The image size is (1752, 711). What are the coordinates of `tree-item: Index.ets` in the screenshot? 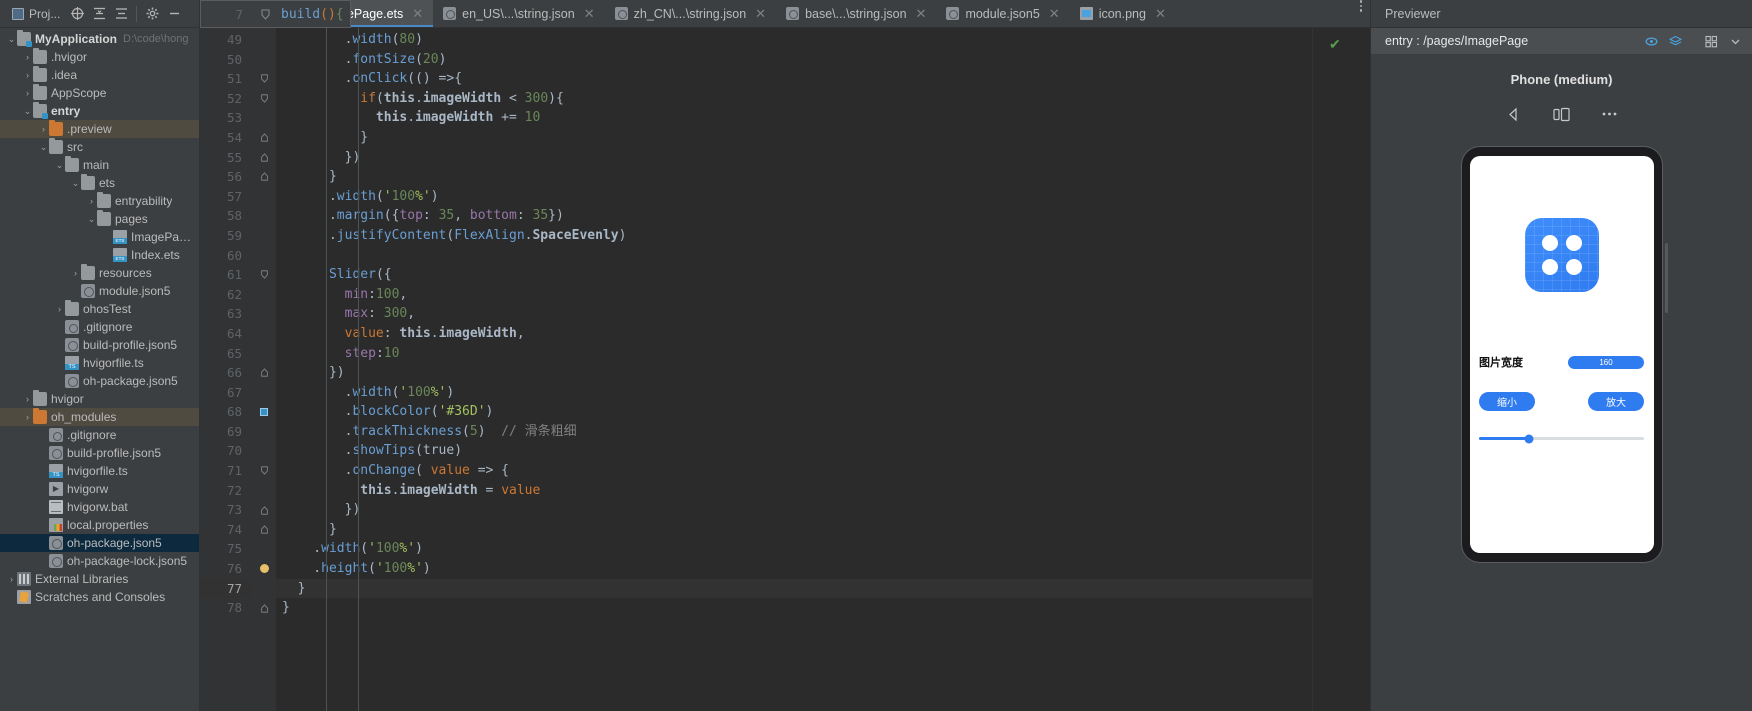 It's located at (99, 255).